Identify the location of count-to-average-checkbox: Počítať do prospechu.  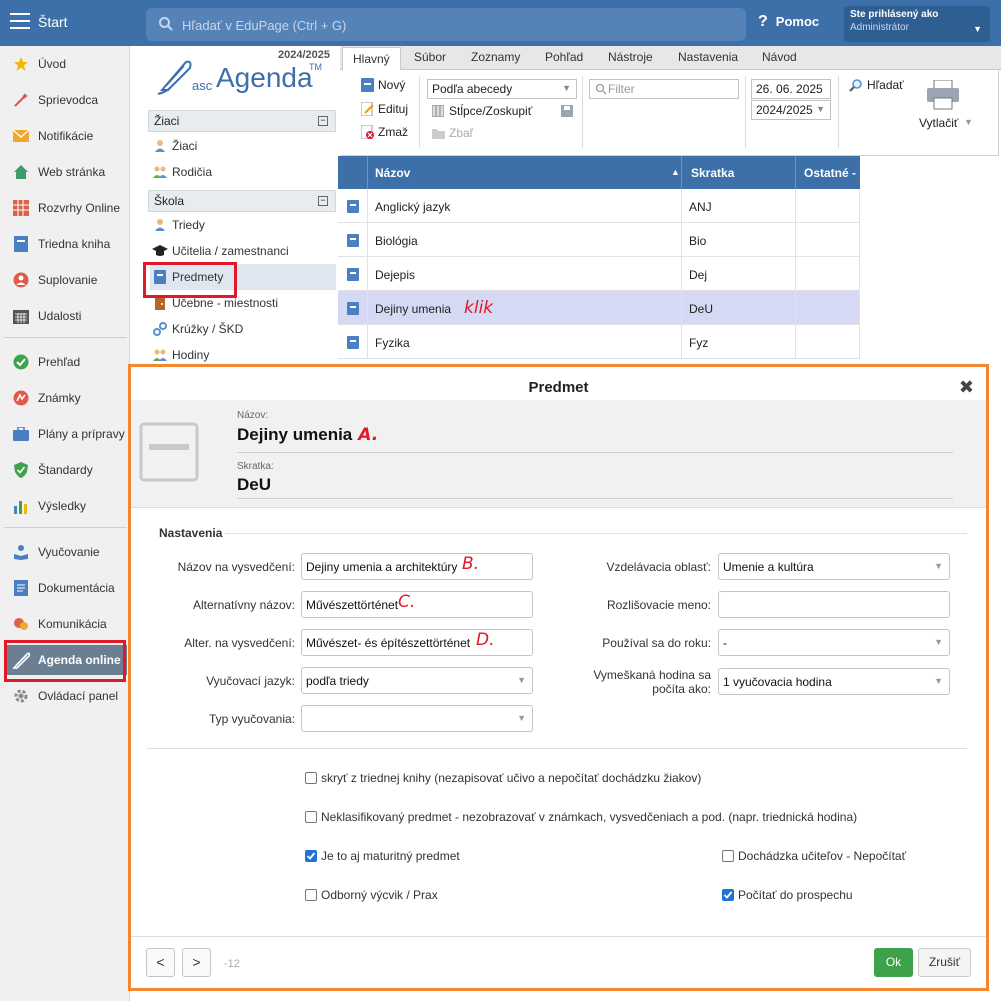
(787, 895).